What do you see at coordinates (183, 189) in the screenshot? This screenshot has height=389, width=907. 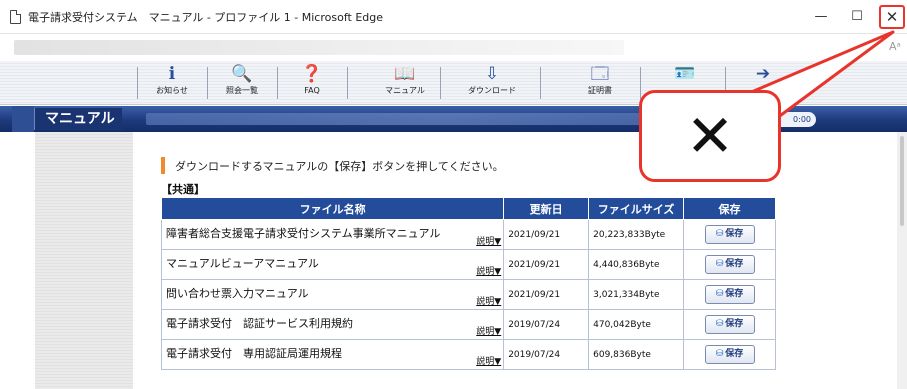 I see `section-label: 【共通】` at bounding box center [183, 189].